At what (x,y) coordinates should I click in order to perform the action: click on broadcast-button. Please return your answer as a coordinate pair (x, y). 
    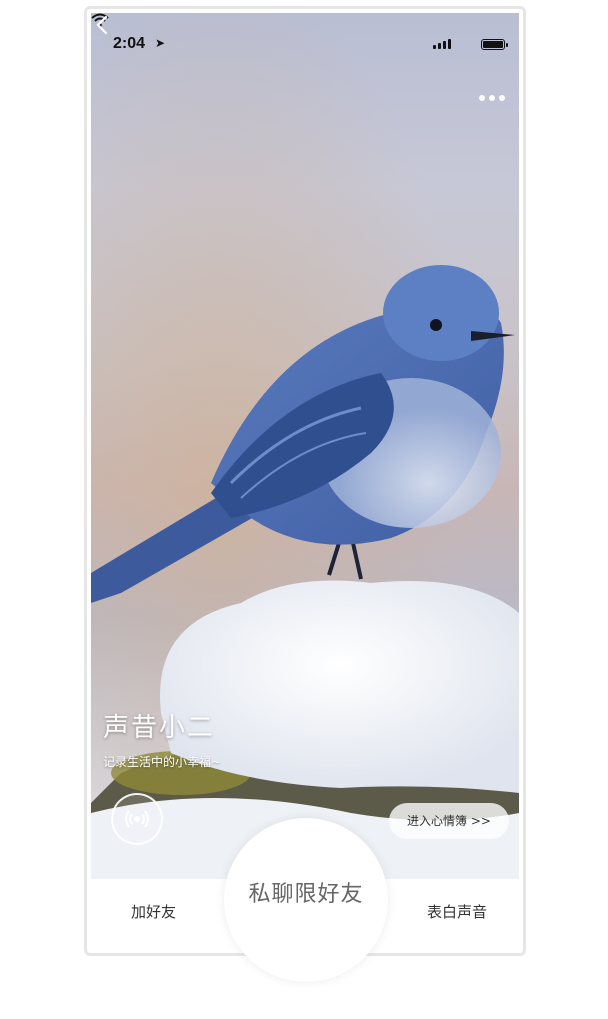
    Looking at the image, I should click on (137, 819).